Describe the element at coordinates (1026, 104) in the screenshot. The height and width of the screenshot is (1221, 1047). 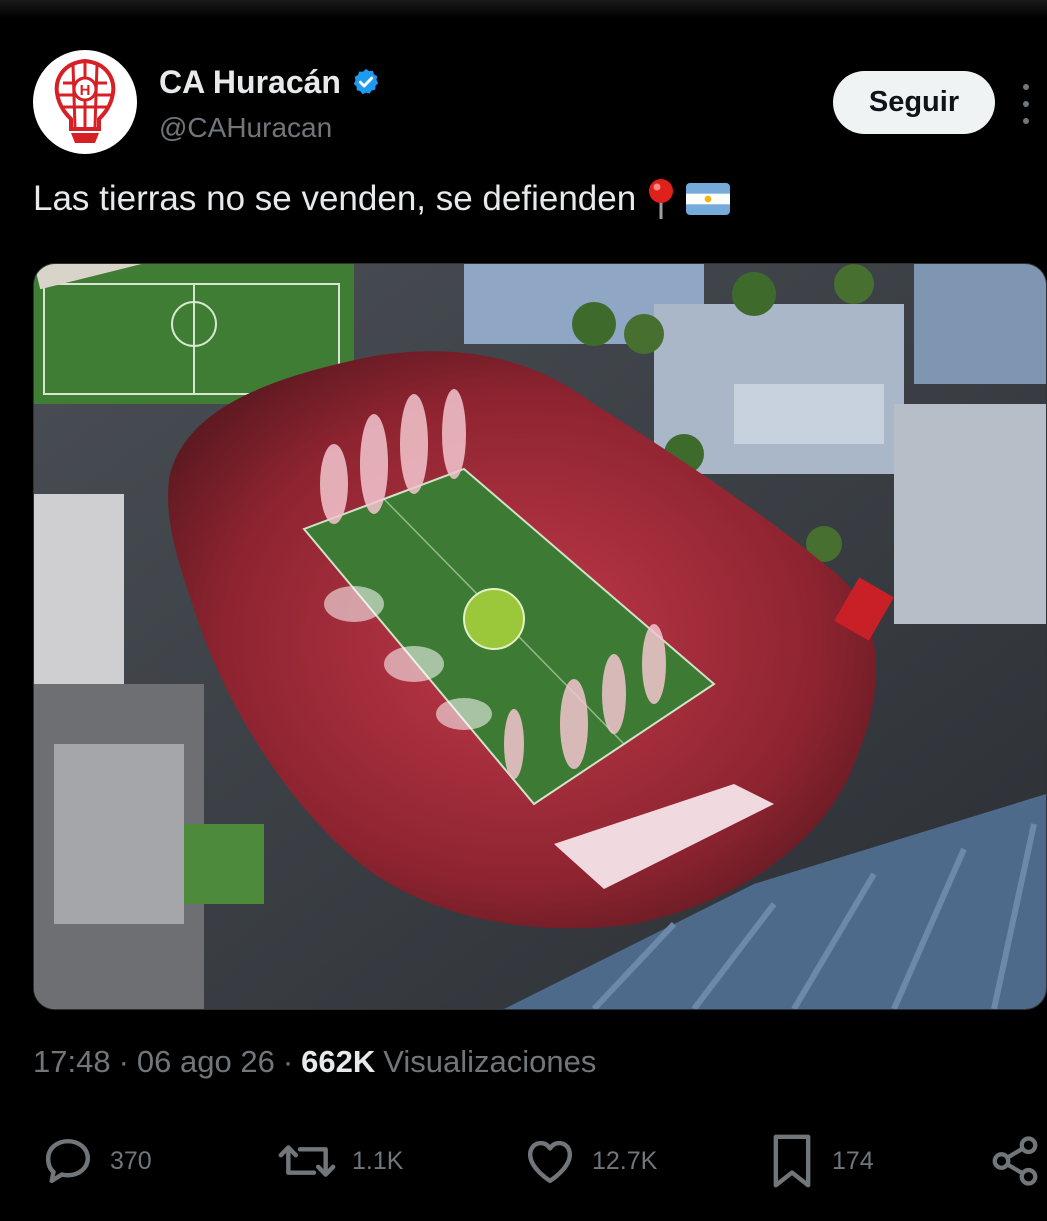
I see `more-options-icon` at that location.